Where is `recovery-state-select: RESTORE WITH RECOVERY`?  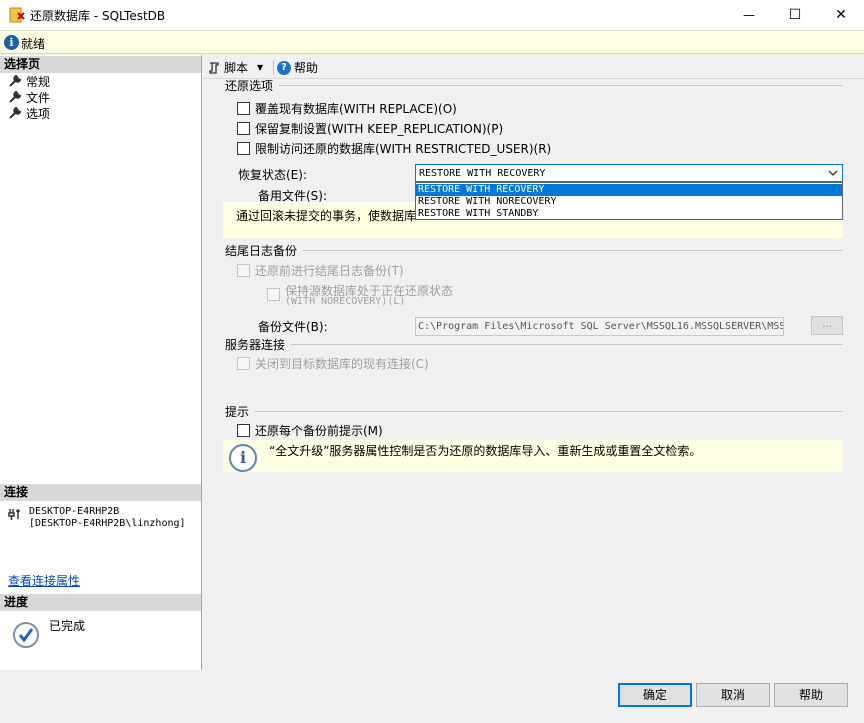 recovery-state-select: RESTORE WITH RECOVERY is located at coordinates (629, 173).